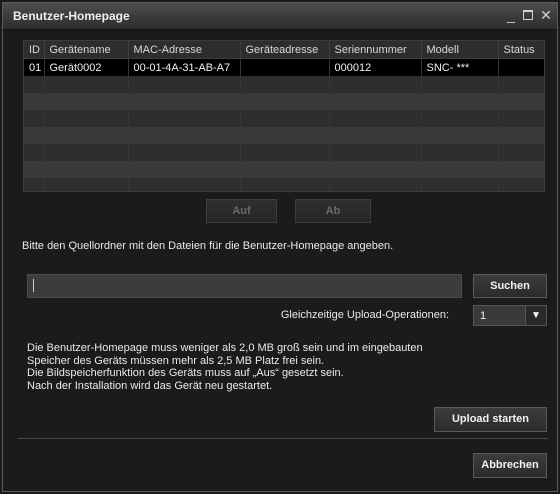  What do you see at coordinates (546, 15) in the screenshot?
I see `close-icon: ✕` at bounding box center [546, 15].